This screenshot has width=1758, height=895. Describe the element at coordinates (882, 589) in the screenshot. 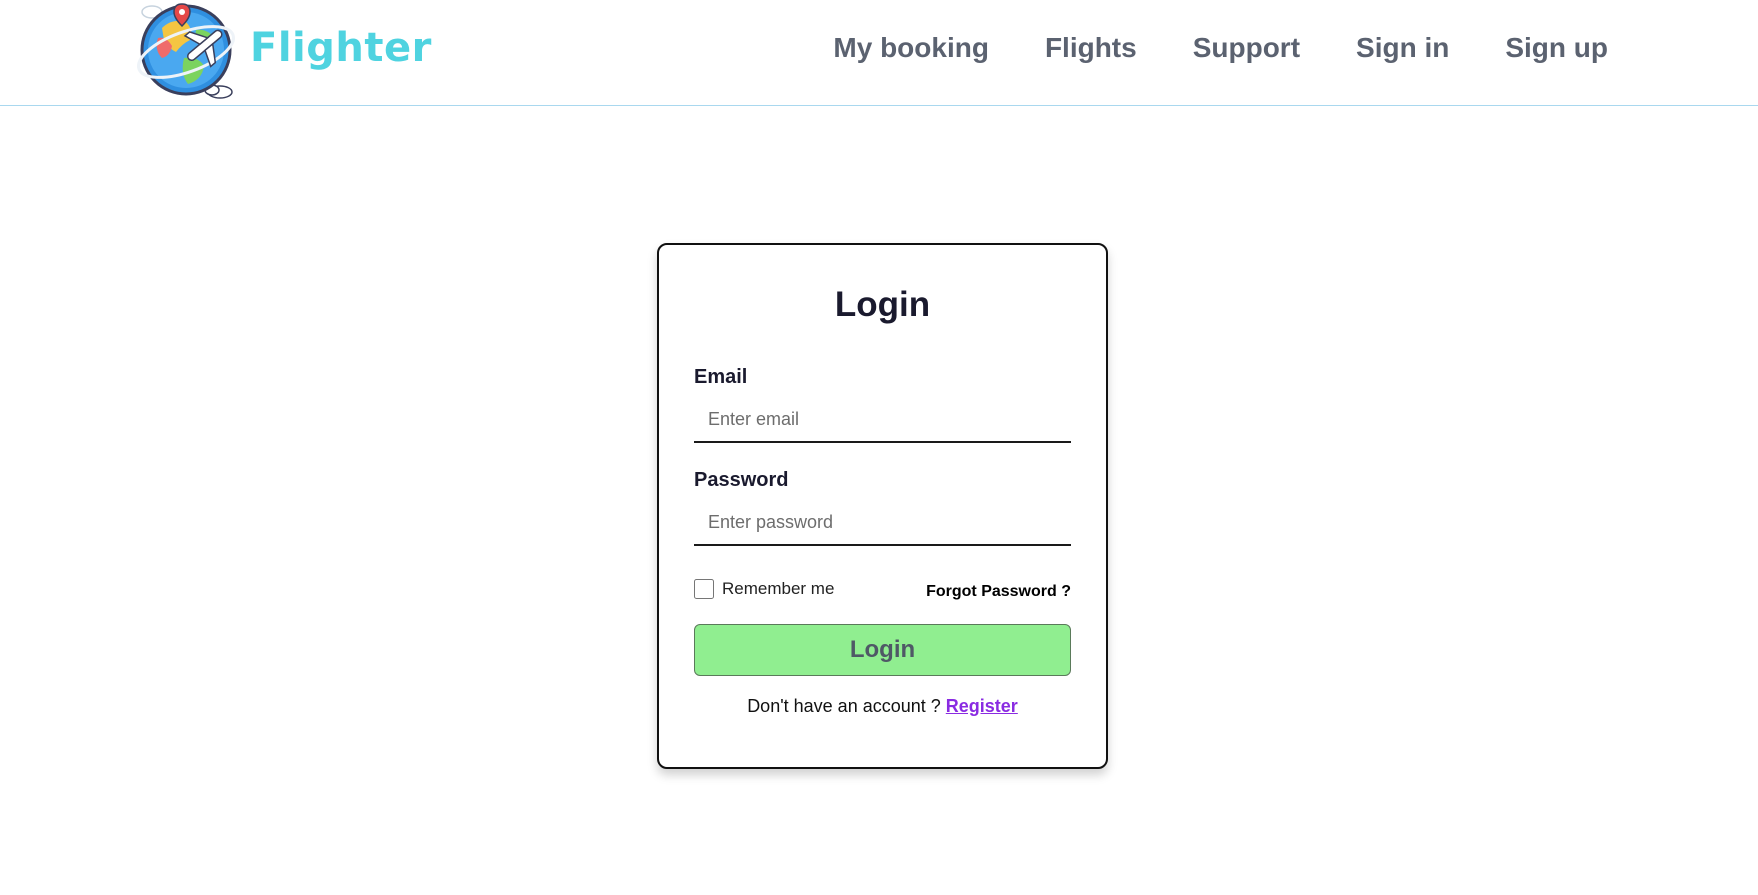

I see `login-options-row: Remember me Forgot Password ?` at that location.